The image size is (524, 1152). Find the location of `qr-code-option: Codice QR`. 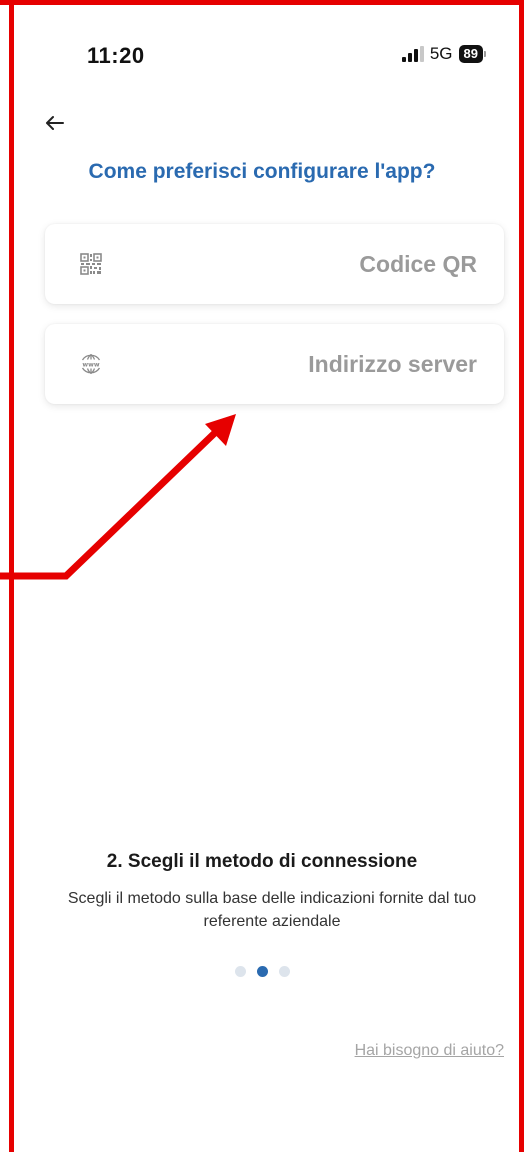

qr-code-option: Codice QR is located at coordinates (274, 264).